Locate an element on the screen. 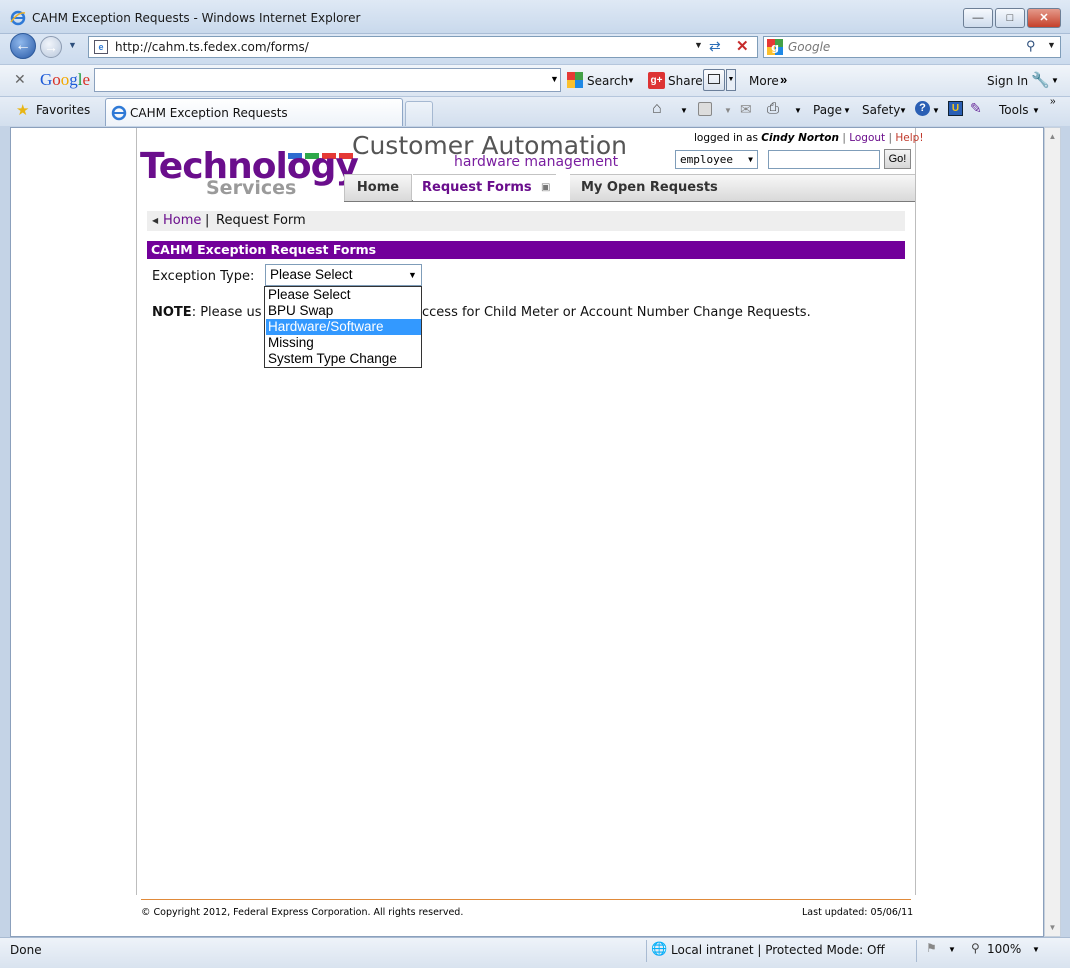 This screenshot has width=1070, height=968. zoom-dropdown-icon: ▼ is located at coordinates (1036, 949).